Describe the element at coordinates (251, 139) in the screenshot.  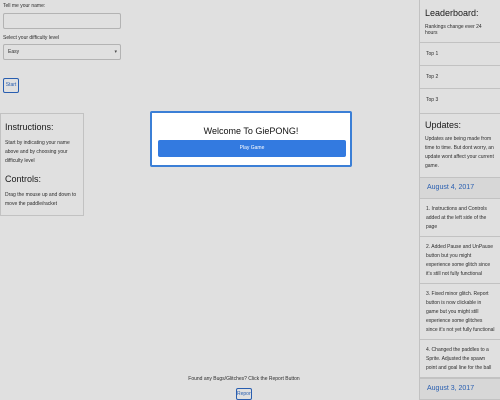
I see `welcome-modal: Welcome To GiePONG! Play Game` at that location.